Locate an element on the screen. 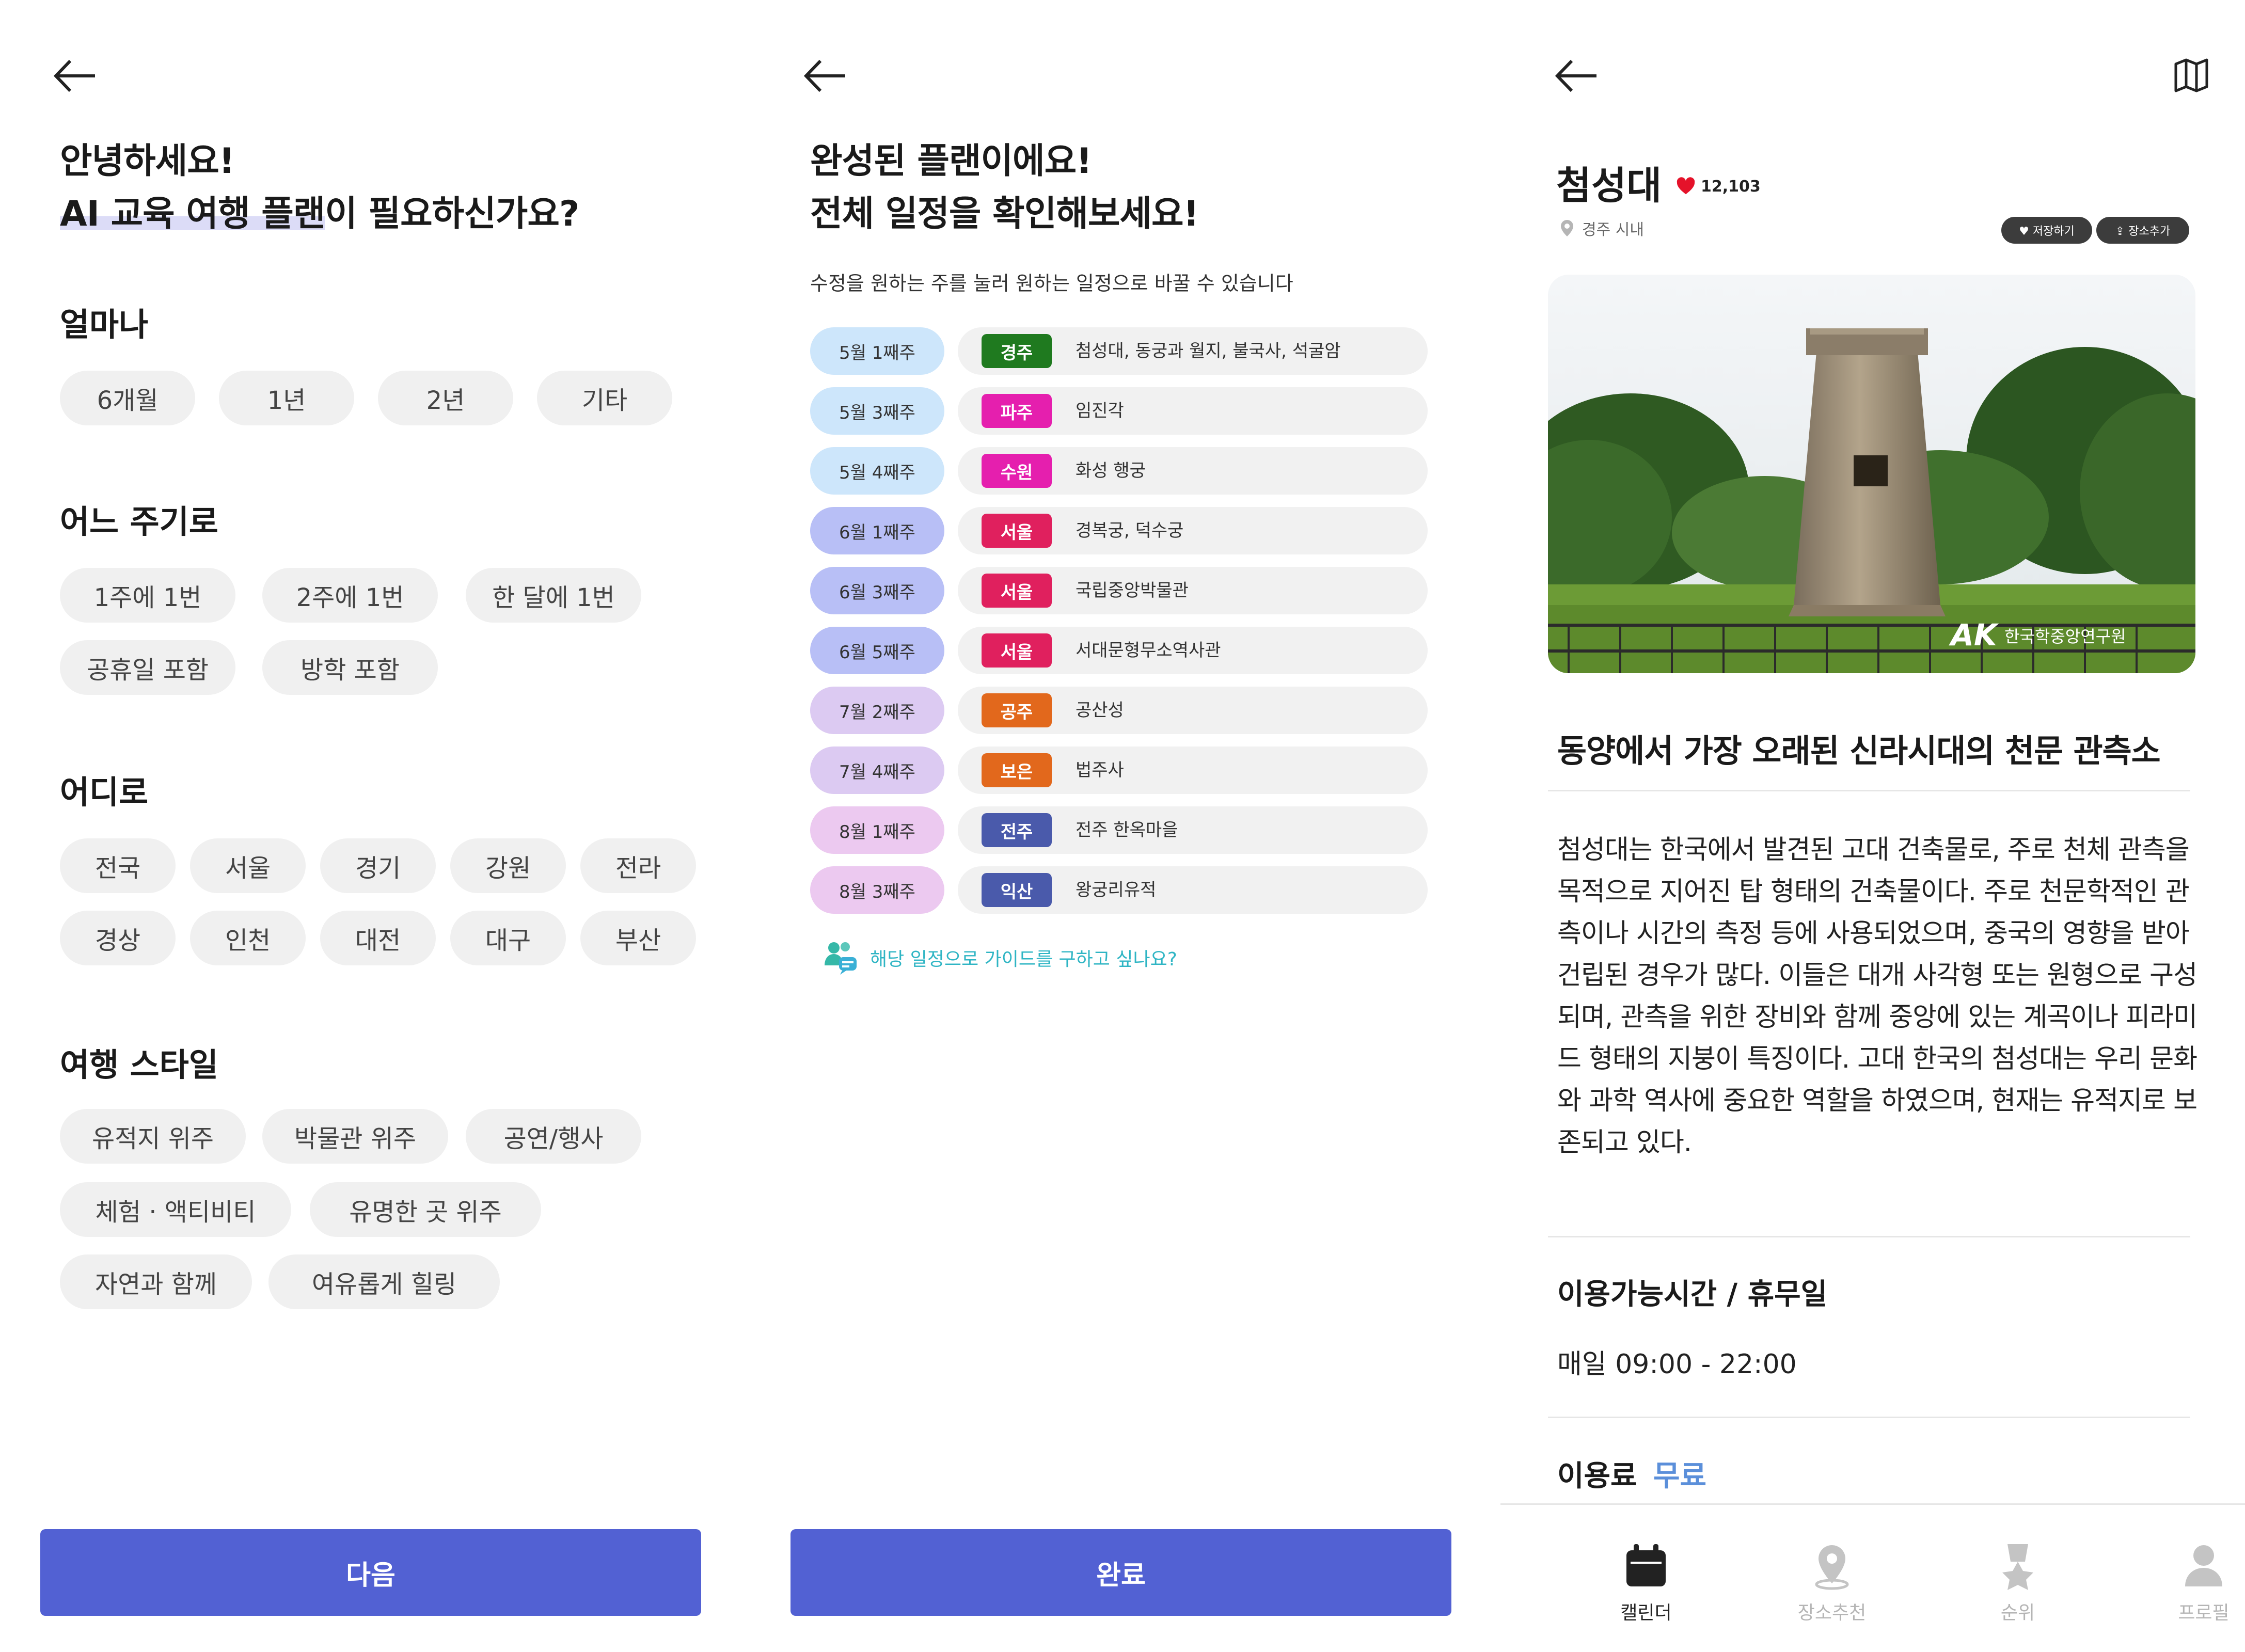 The height and width of the screenshot is (1652, 2245). map-view-button is located at coordinates (2191, 75).